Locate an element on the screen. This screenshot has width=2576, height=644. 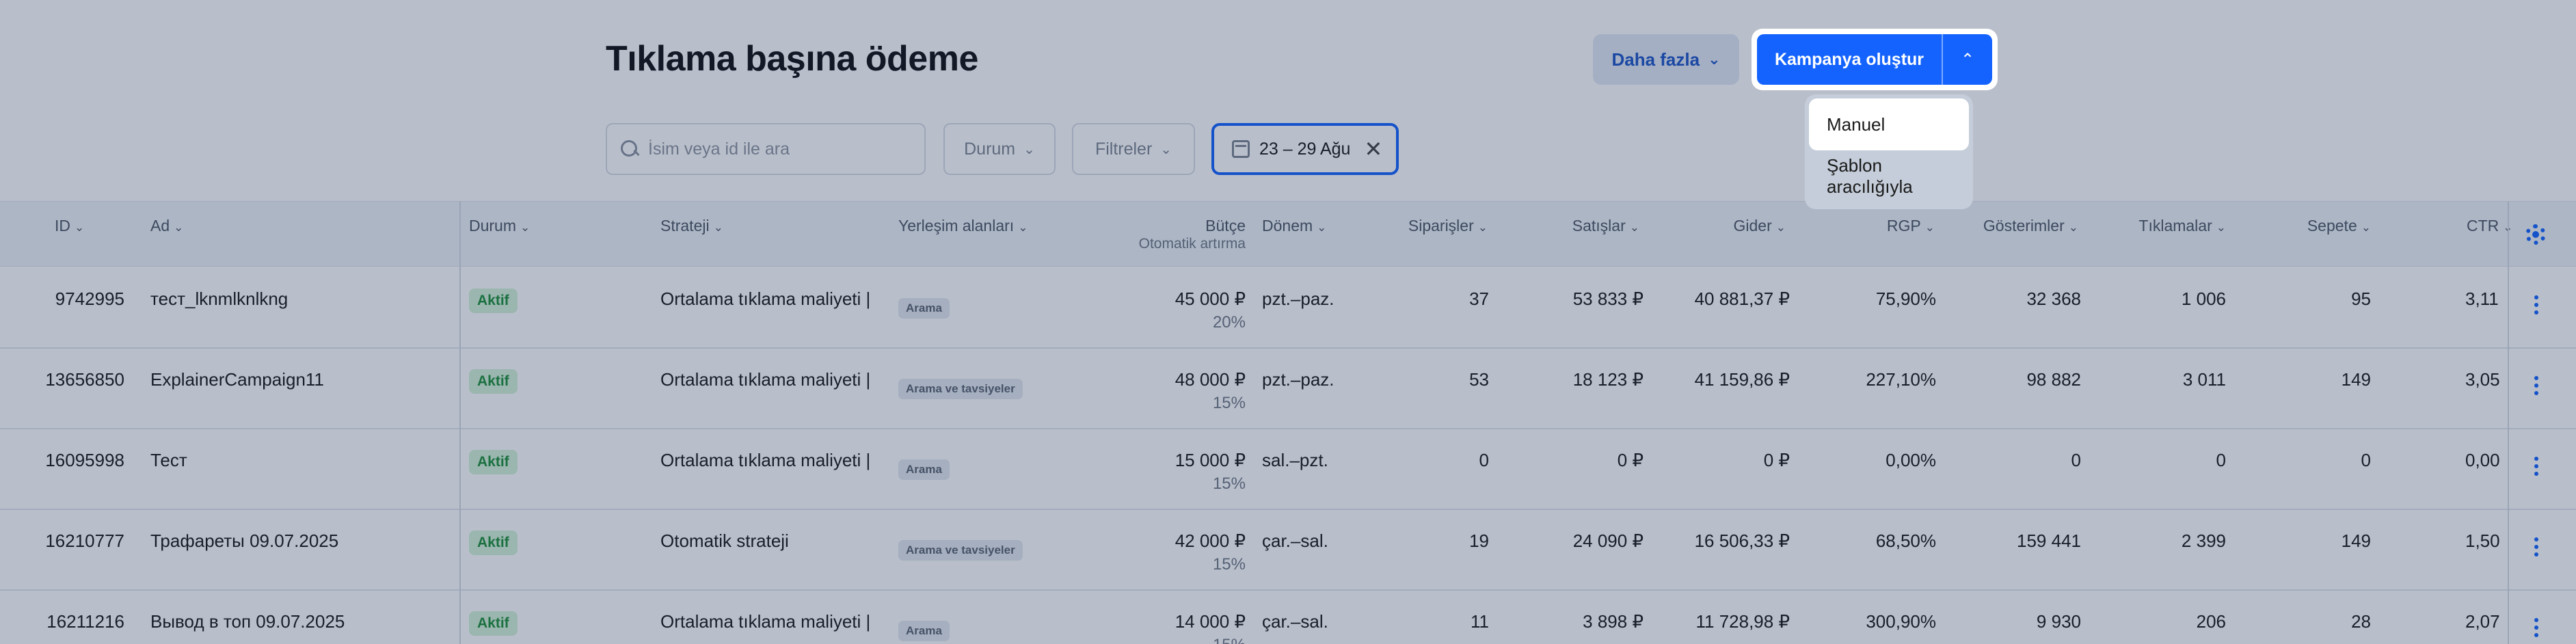
date-range-label: 23 – 29 Ağu is located at coordinates (1305, 149).